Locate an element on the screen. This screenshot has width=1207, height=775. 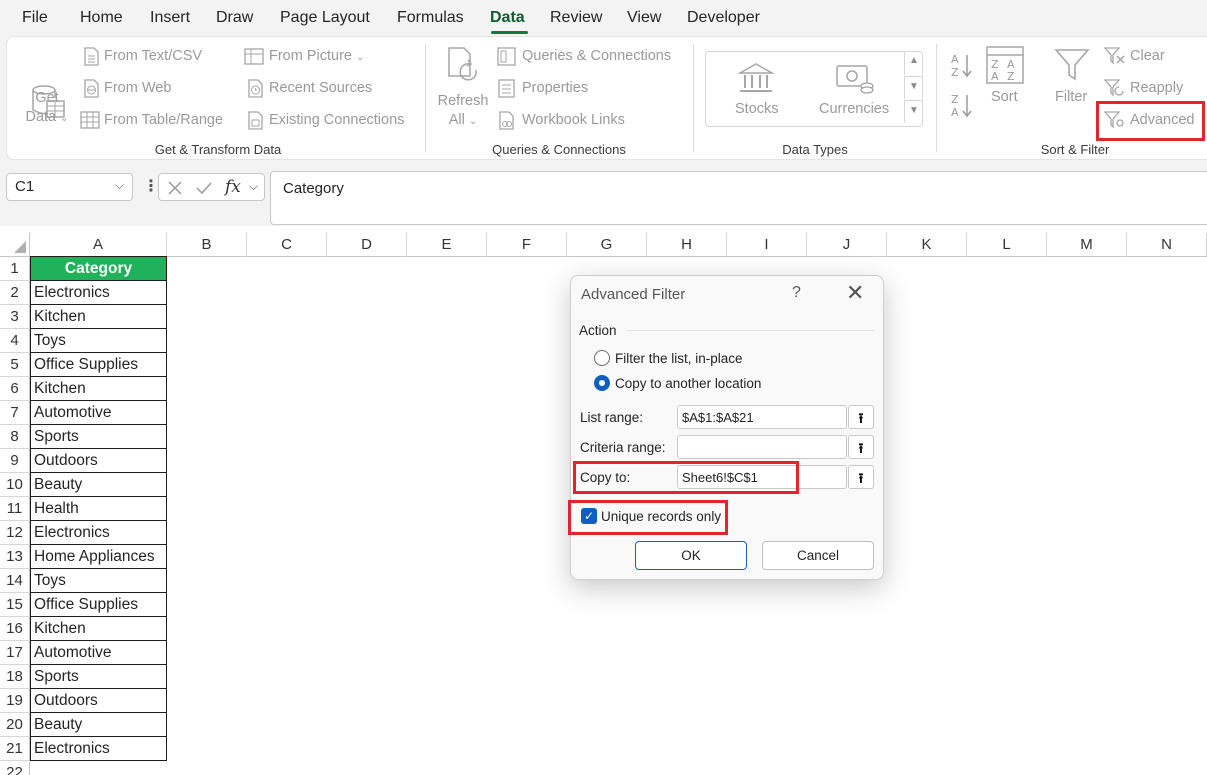
column-header-e: E is located at coordinates (447, 245).